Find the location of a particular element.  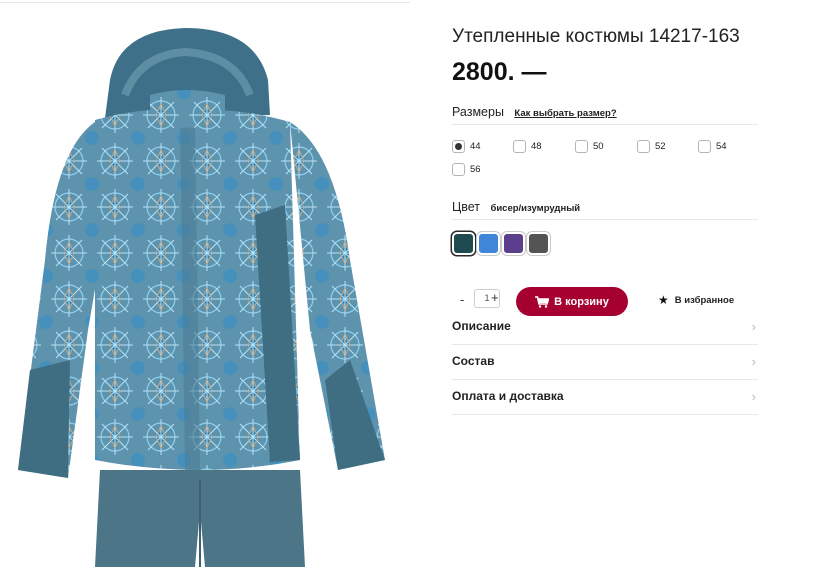

quantity-minus-button: - is located at coordinates (462, 299).